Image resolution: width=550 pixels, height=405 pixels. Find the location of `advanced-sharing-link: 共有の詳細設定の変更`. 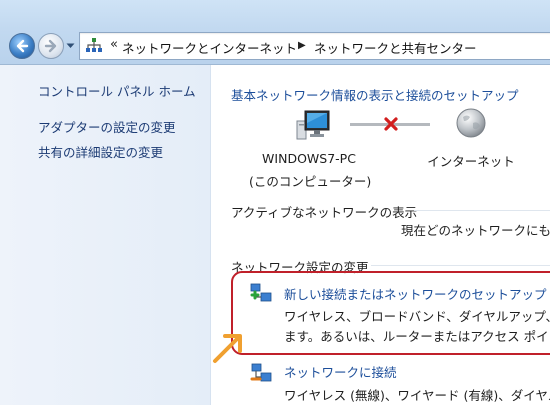

advanced-sharing-link: 共有の詳細設定の変更 is located at coordinates (100, 151).